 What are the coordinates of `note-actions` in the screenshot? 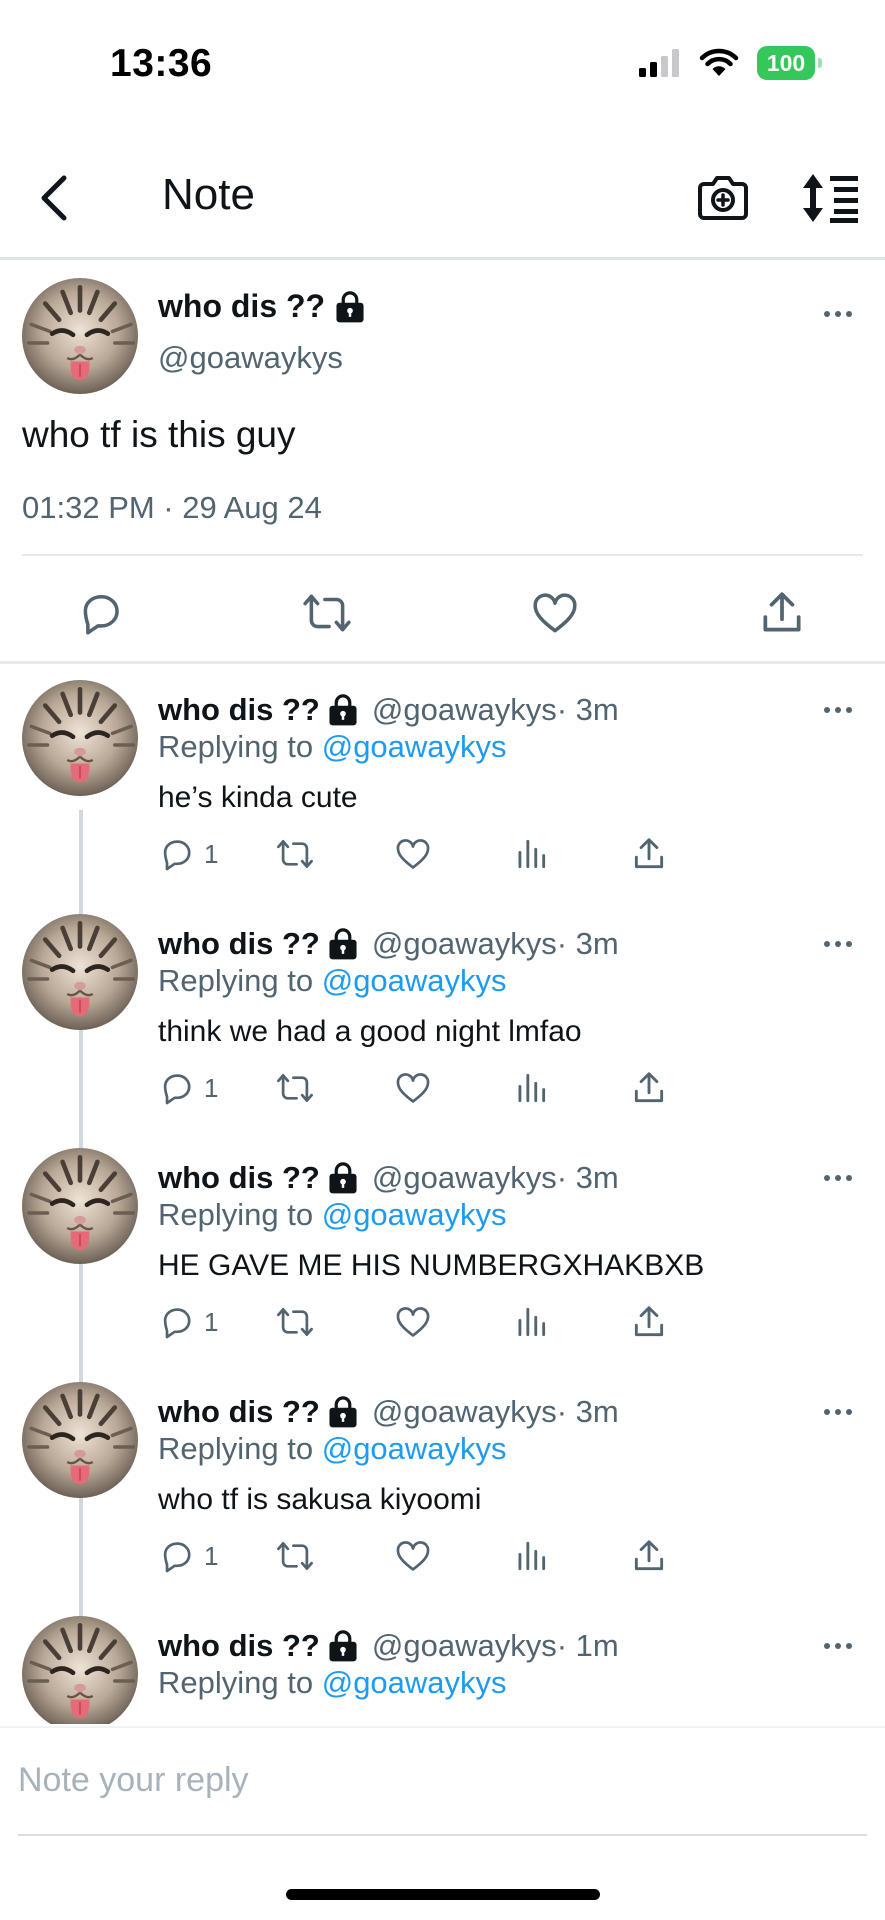 It's located at (442, 614).